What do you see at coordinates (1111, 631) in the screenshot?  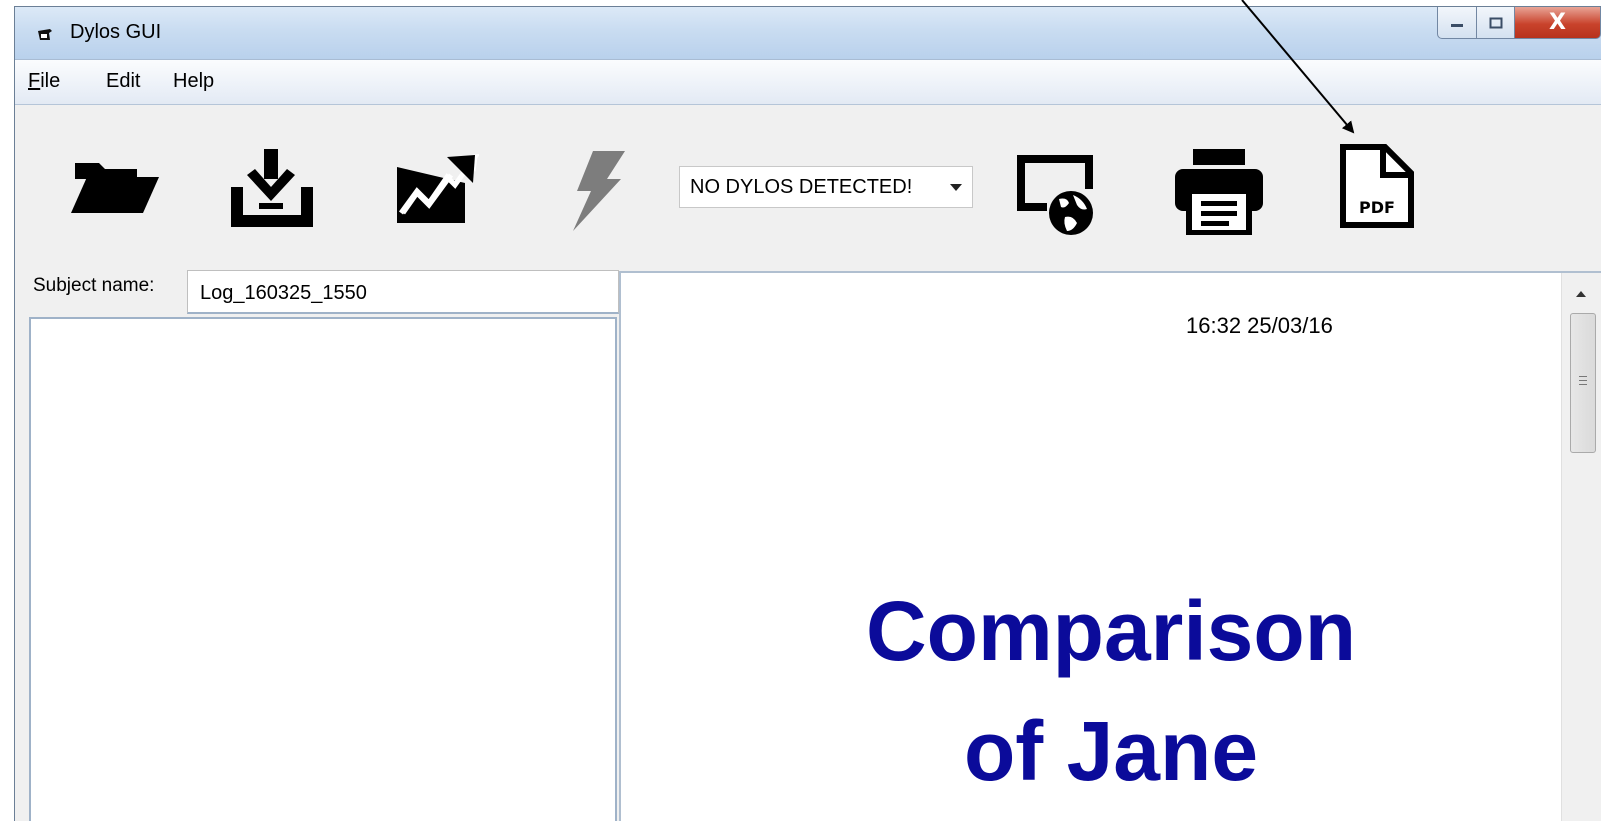 I see `report-title-line1: Comparison` at bounding box center [1111, 631].